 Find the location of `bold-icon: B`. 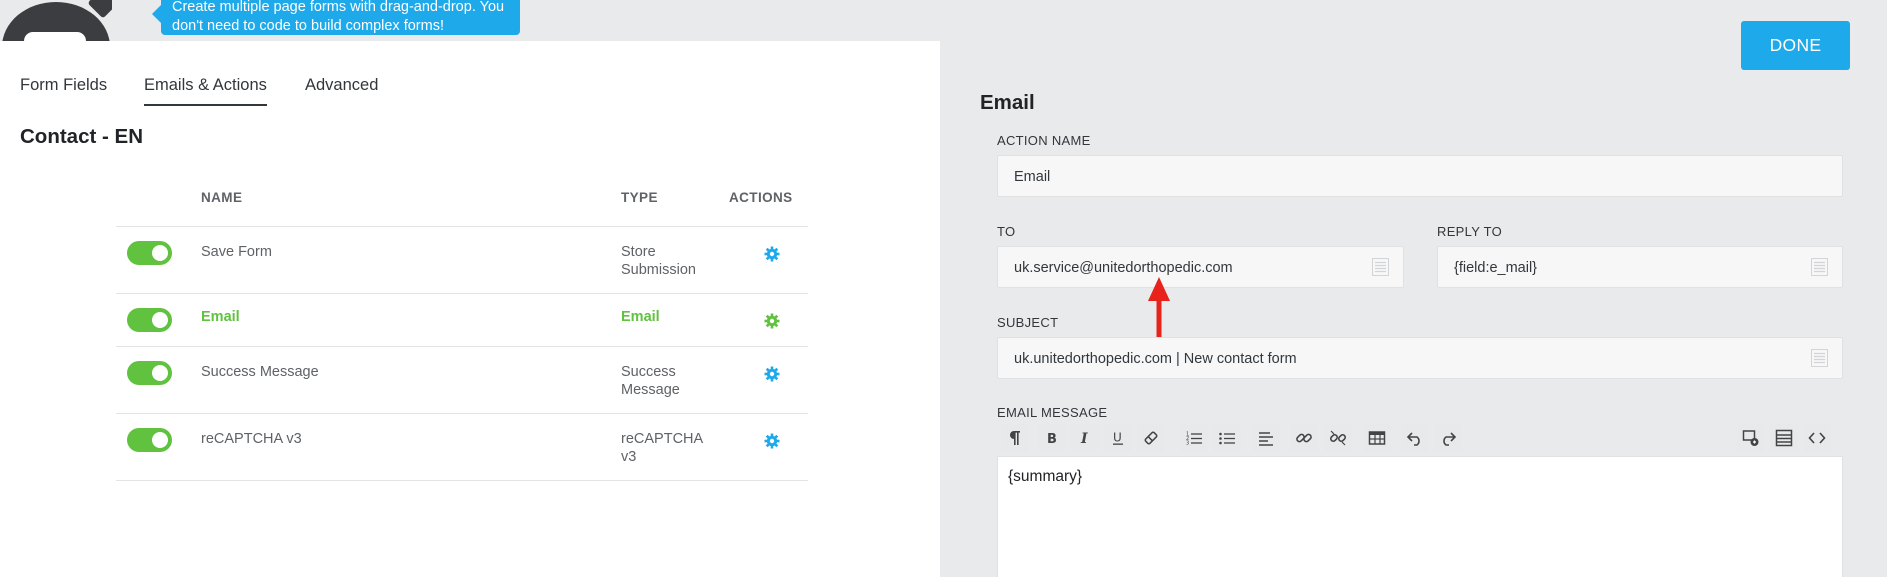

bold-icon: B is located at coordinates (1052, 438).